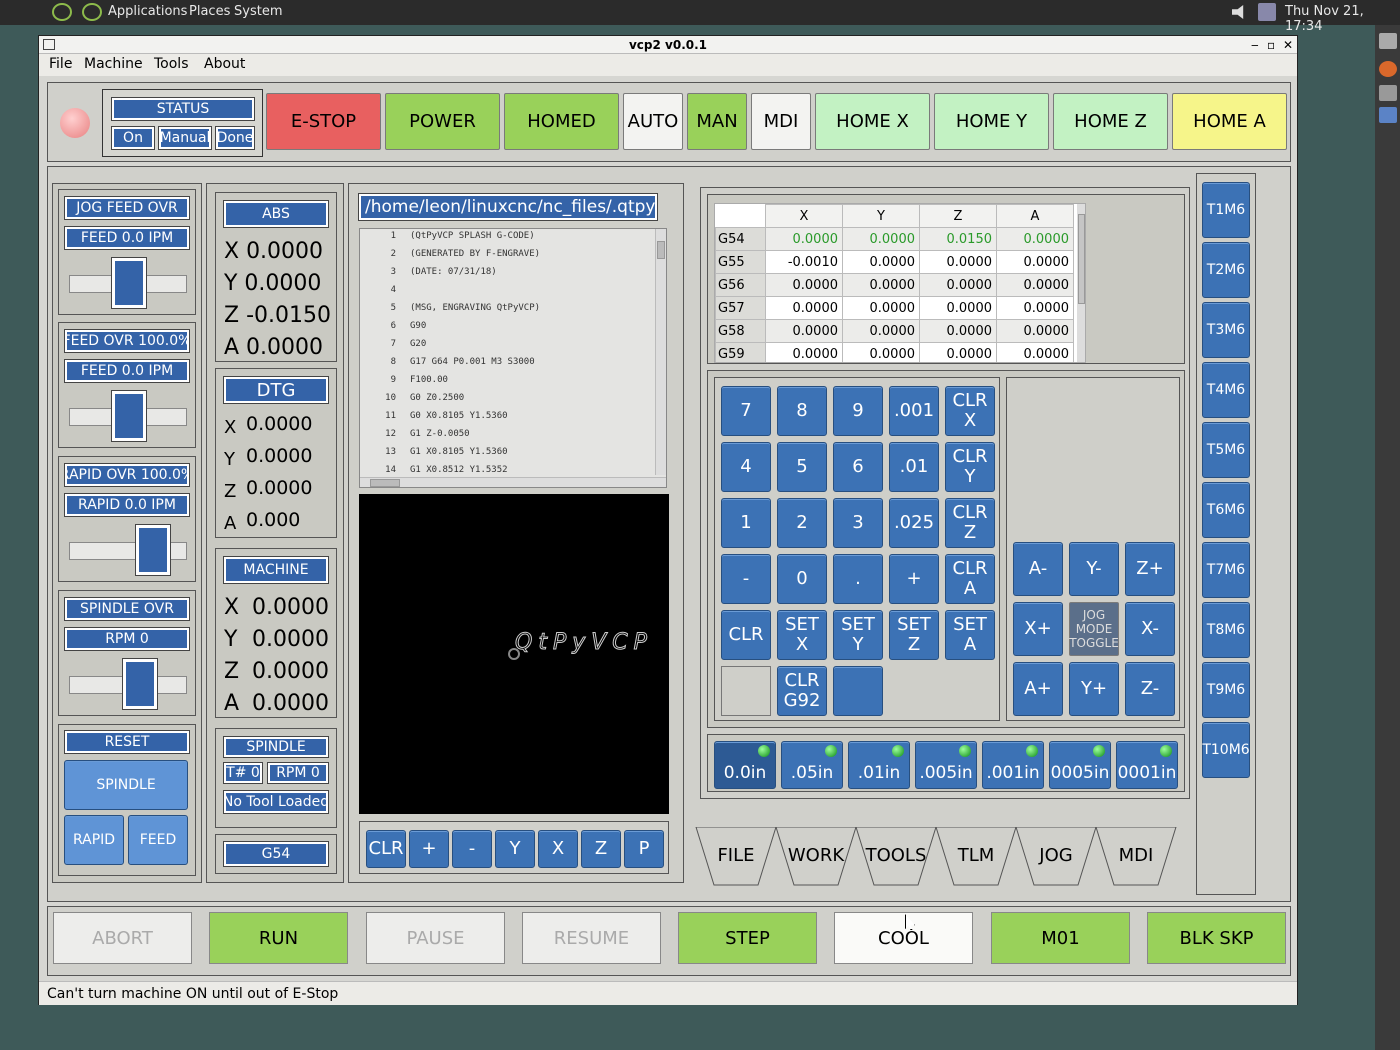 This screenshot has height=1050, width=1400. I want to click on home-x-button: HOME X, so click(872, 121).